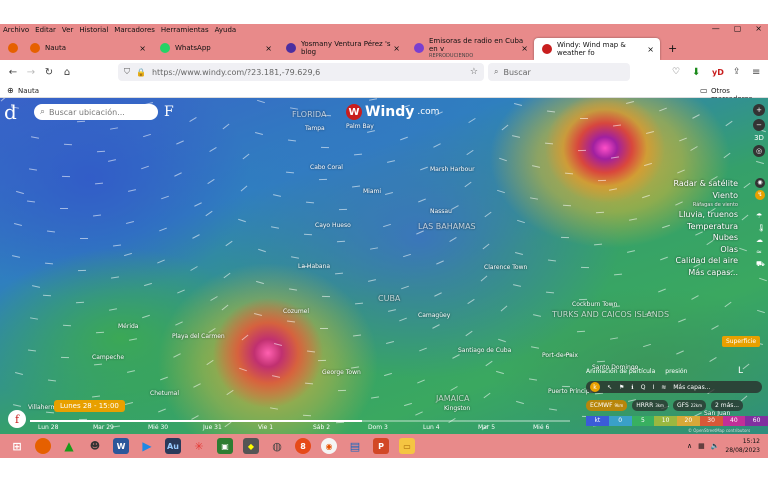 The height and width of the screenshot is (480, 768). I want to click on timeline-day: Mié 6, so click(541, 427).